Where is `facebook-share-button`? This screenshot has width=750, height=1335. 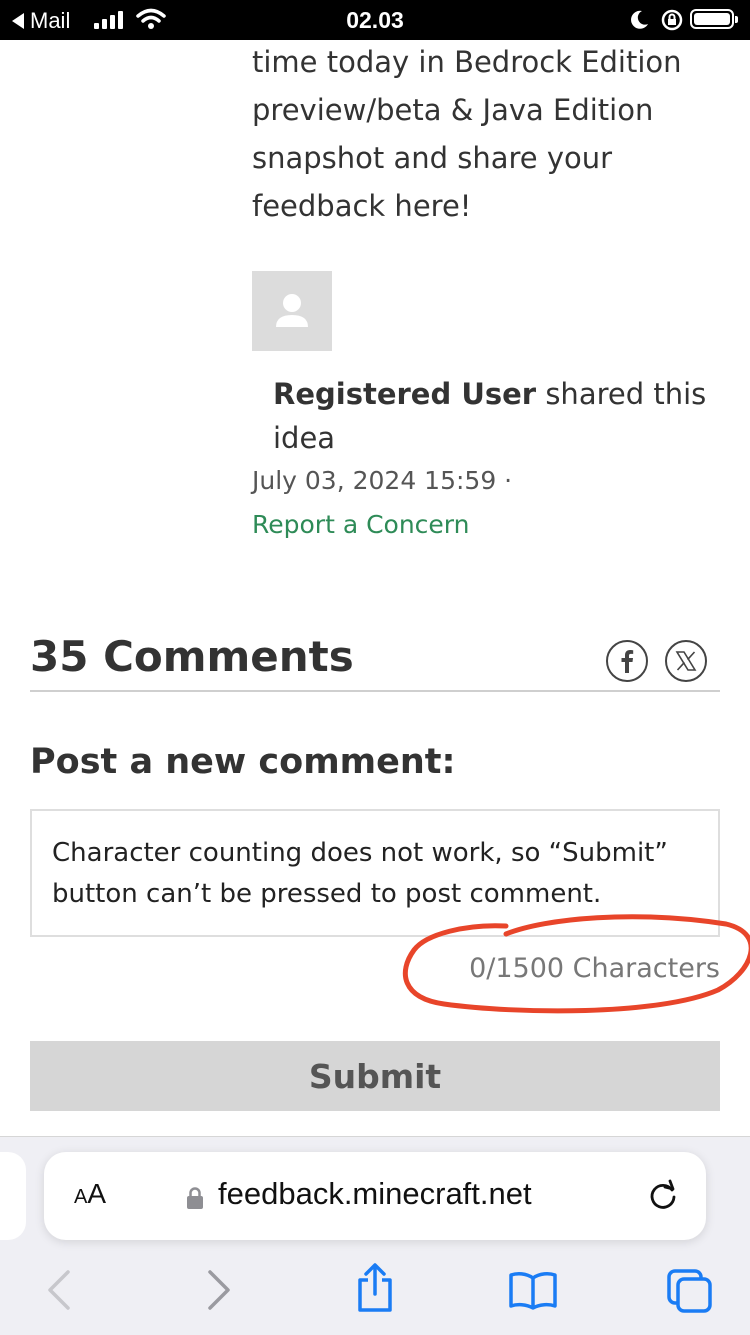
facebook-share-button is located at coordinates (627, 661).